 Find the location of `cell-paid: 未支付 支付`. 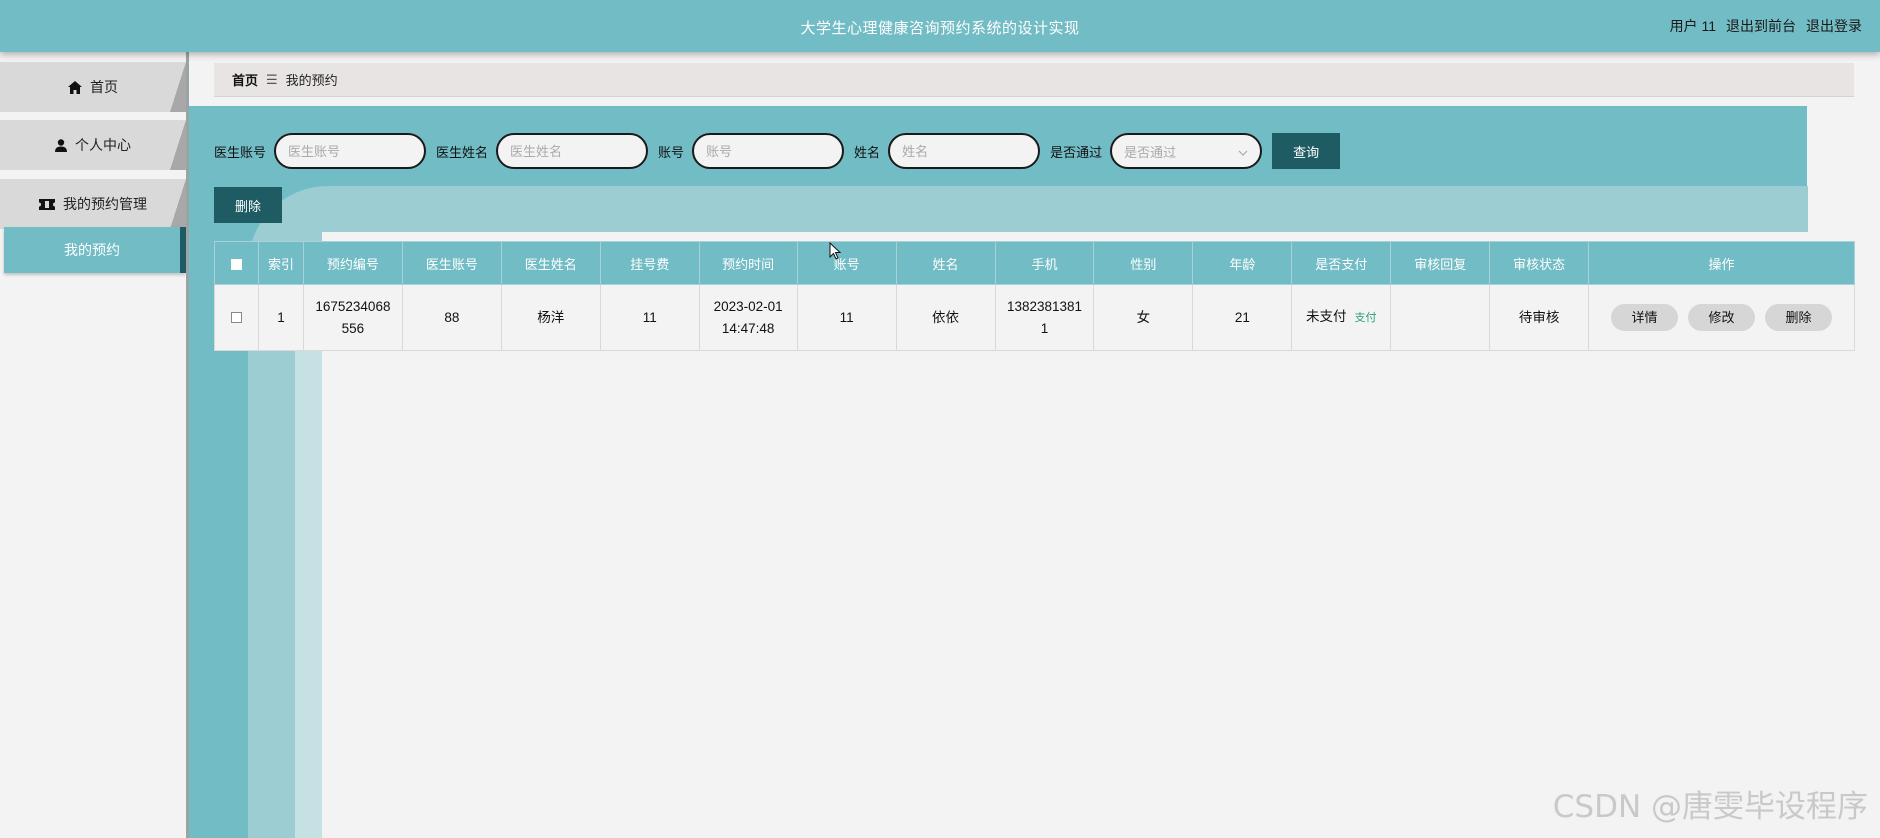

cell-paid: 未支付 支付 is located at coordinates (1341, 317).